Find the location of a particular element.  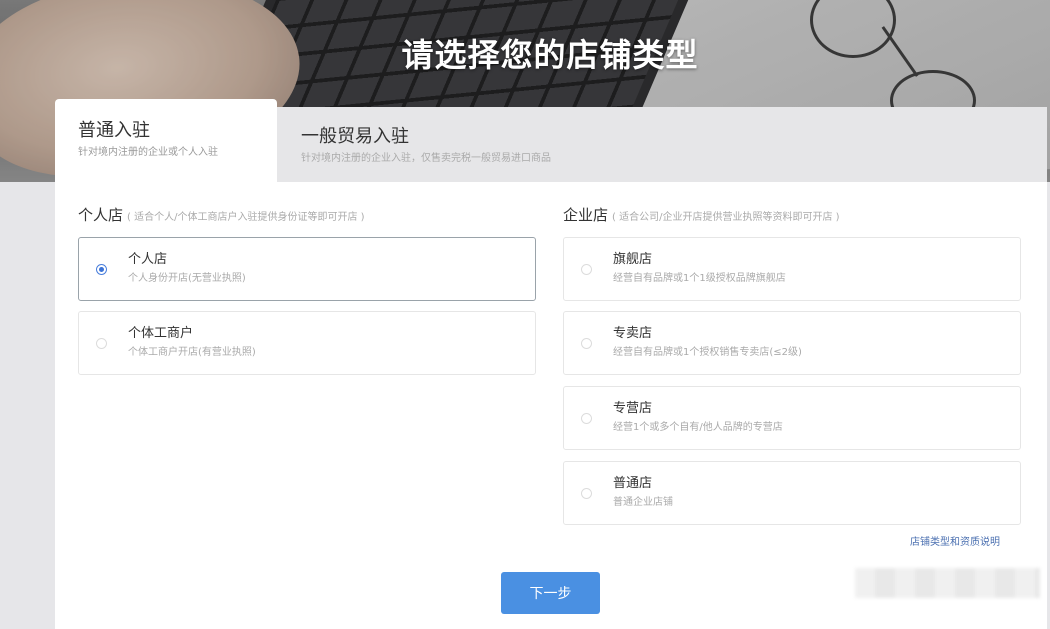

section-header: 个人店( 适合个人/个体工商店户入驻提供身份证等即可开店 ) is located at coordinates (308, 215).